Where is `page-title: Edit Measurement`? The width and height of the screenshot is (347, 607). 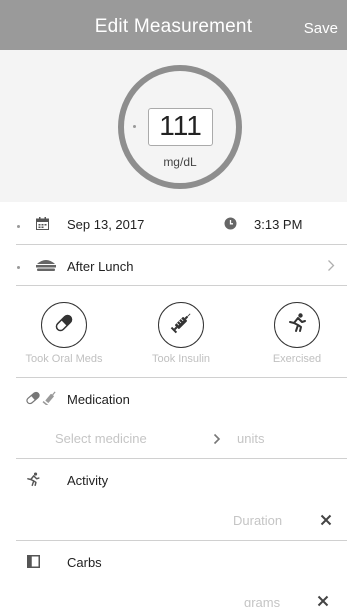
page-title: Edit Measurement is located at coordinates (173, 26).